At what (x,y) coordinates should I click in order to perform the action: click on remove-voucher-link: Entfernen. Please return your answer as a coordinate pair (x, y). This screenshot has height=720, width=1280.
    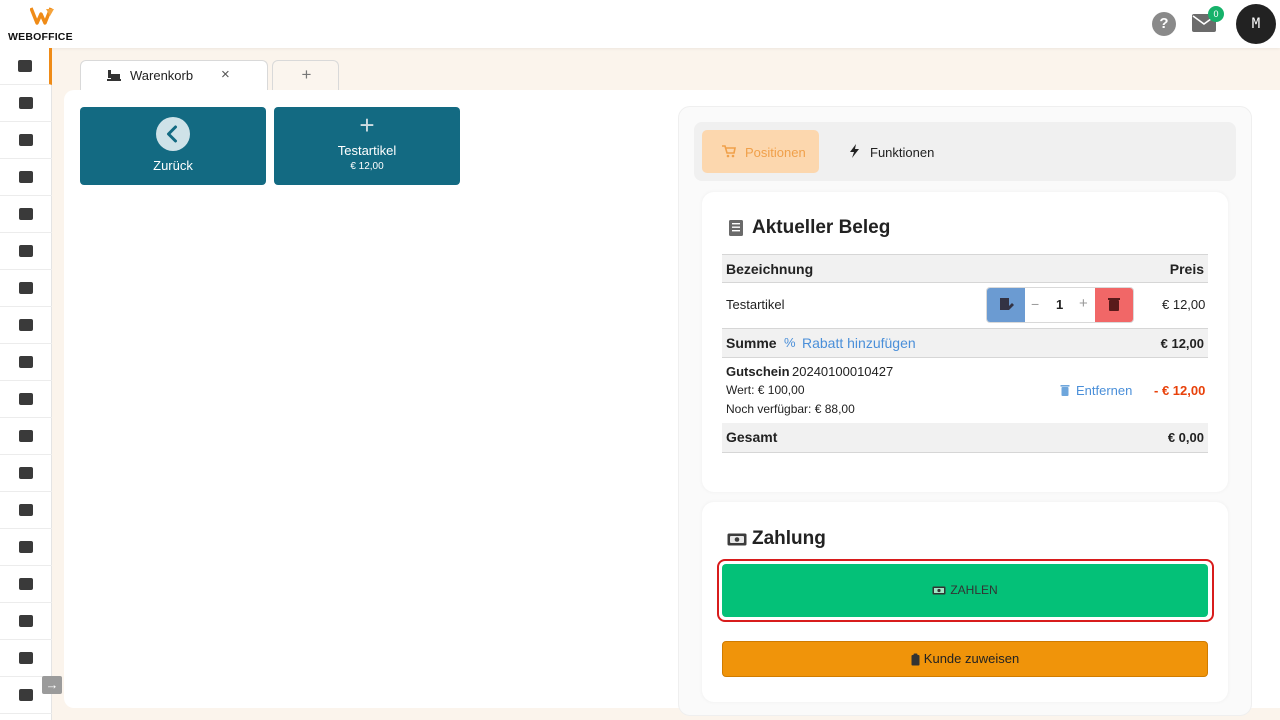
    Looking at the image, I should click on (1104, 390).